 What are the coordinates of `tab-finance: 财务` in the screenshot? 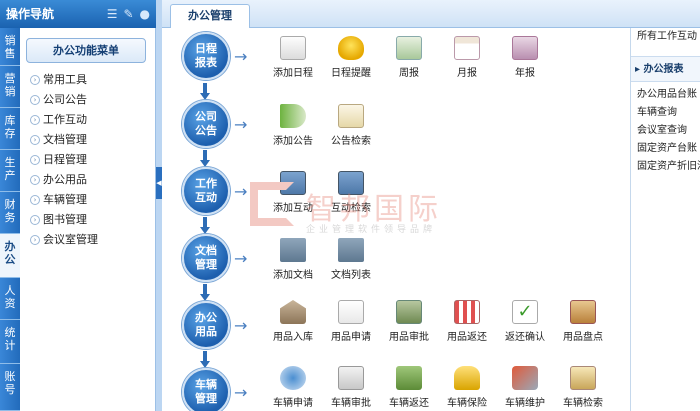 It's located at (10, 213).